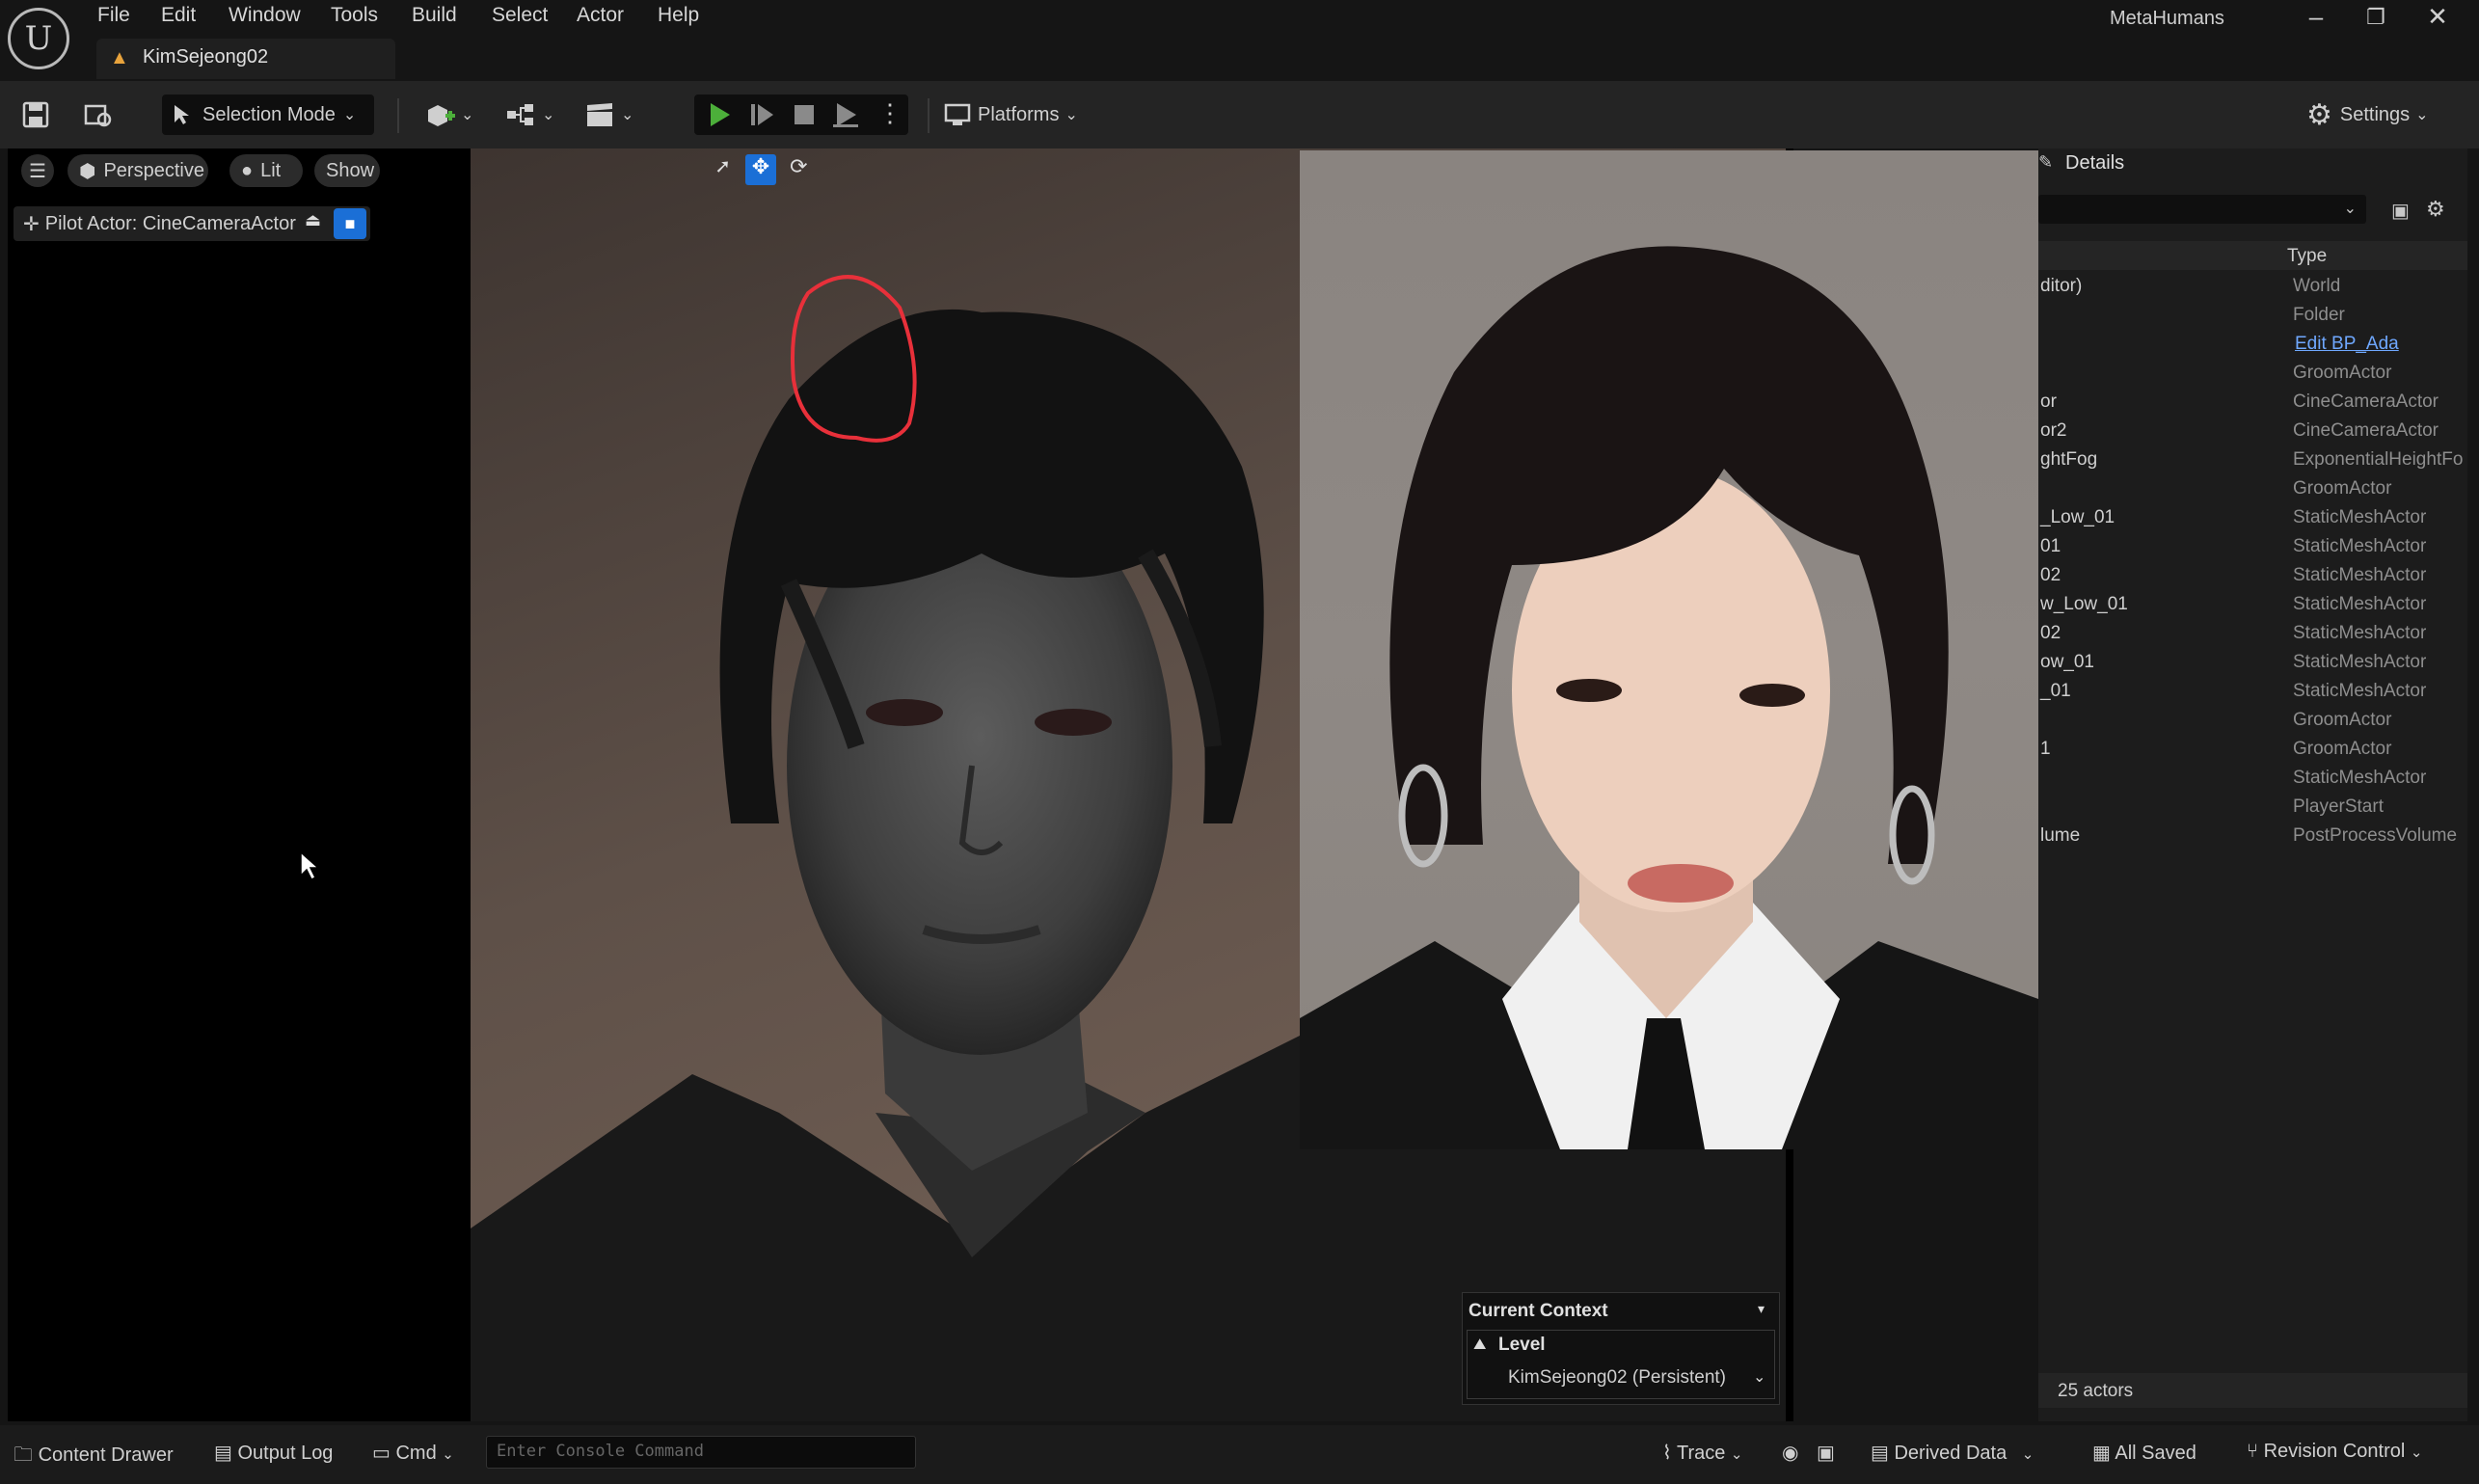 The image size is (2479, 1484). I want to click on add-folder-icon: ▣, so click(2400, 211).